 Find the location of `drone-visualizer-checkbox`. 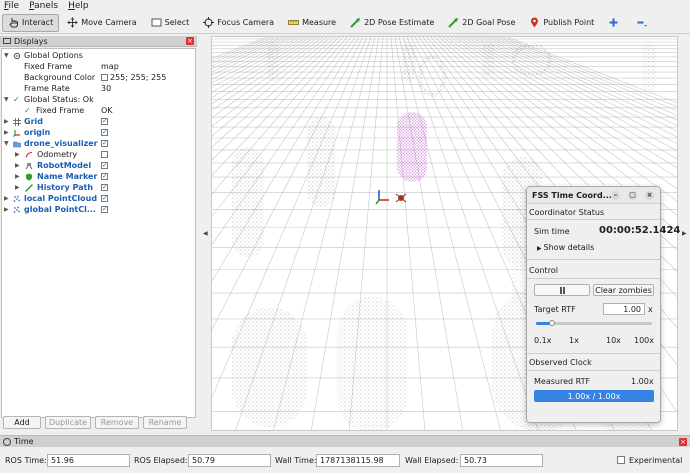

drone-visualizer-checkbox is located at coordinates (104, 143).